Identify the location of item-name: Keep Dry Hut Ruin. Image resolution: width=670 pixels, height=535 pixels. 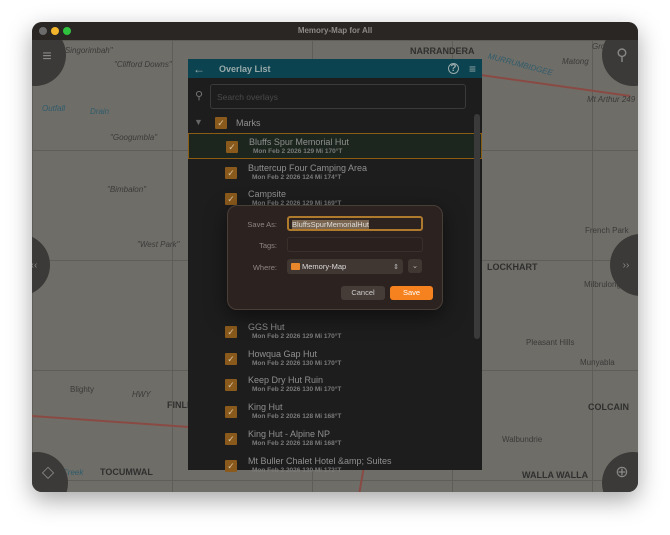
(286, 380).